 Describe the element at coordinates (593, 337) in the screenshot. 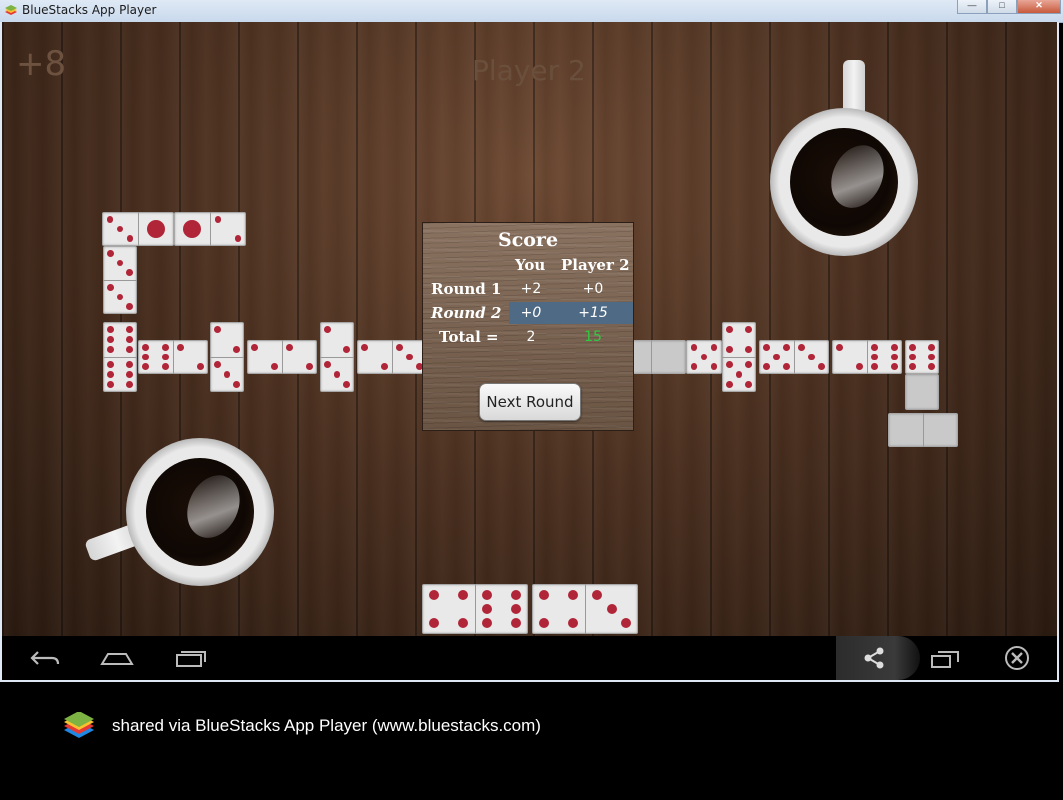

I see `score-player2: 15` at that location.